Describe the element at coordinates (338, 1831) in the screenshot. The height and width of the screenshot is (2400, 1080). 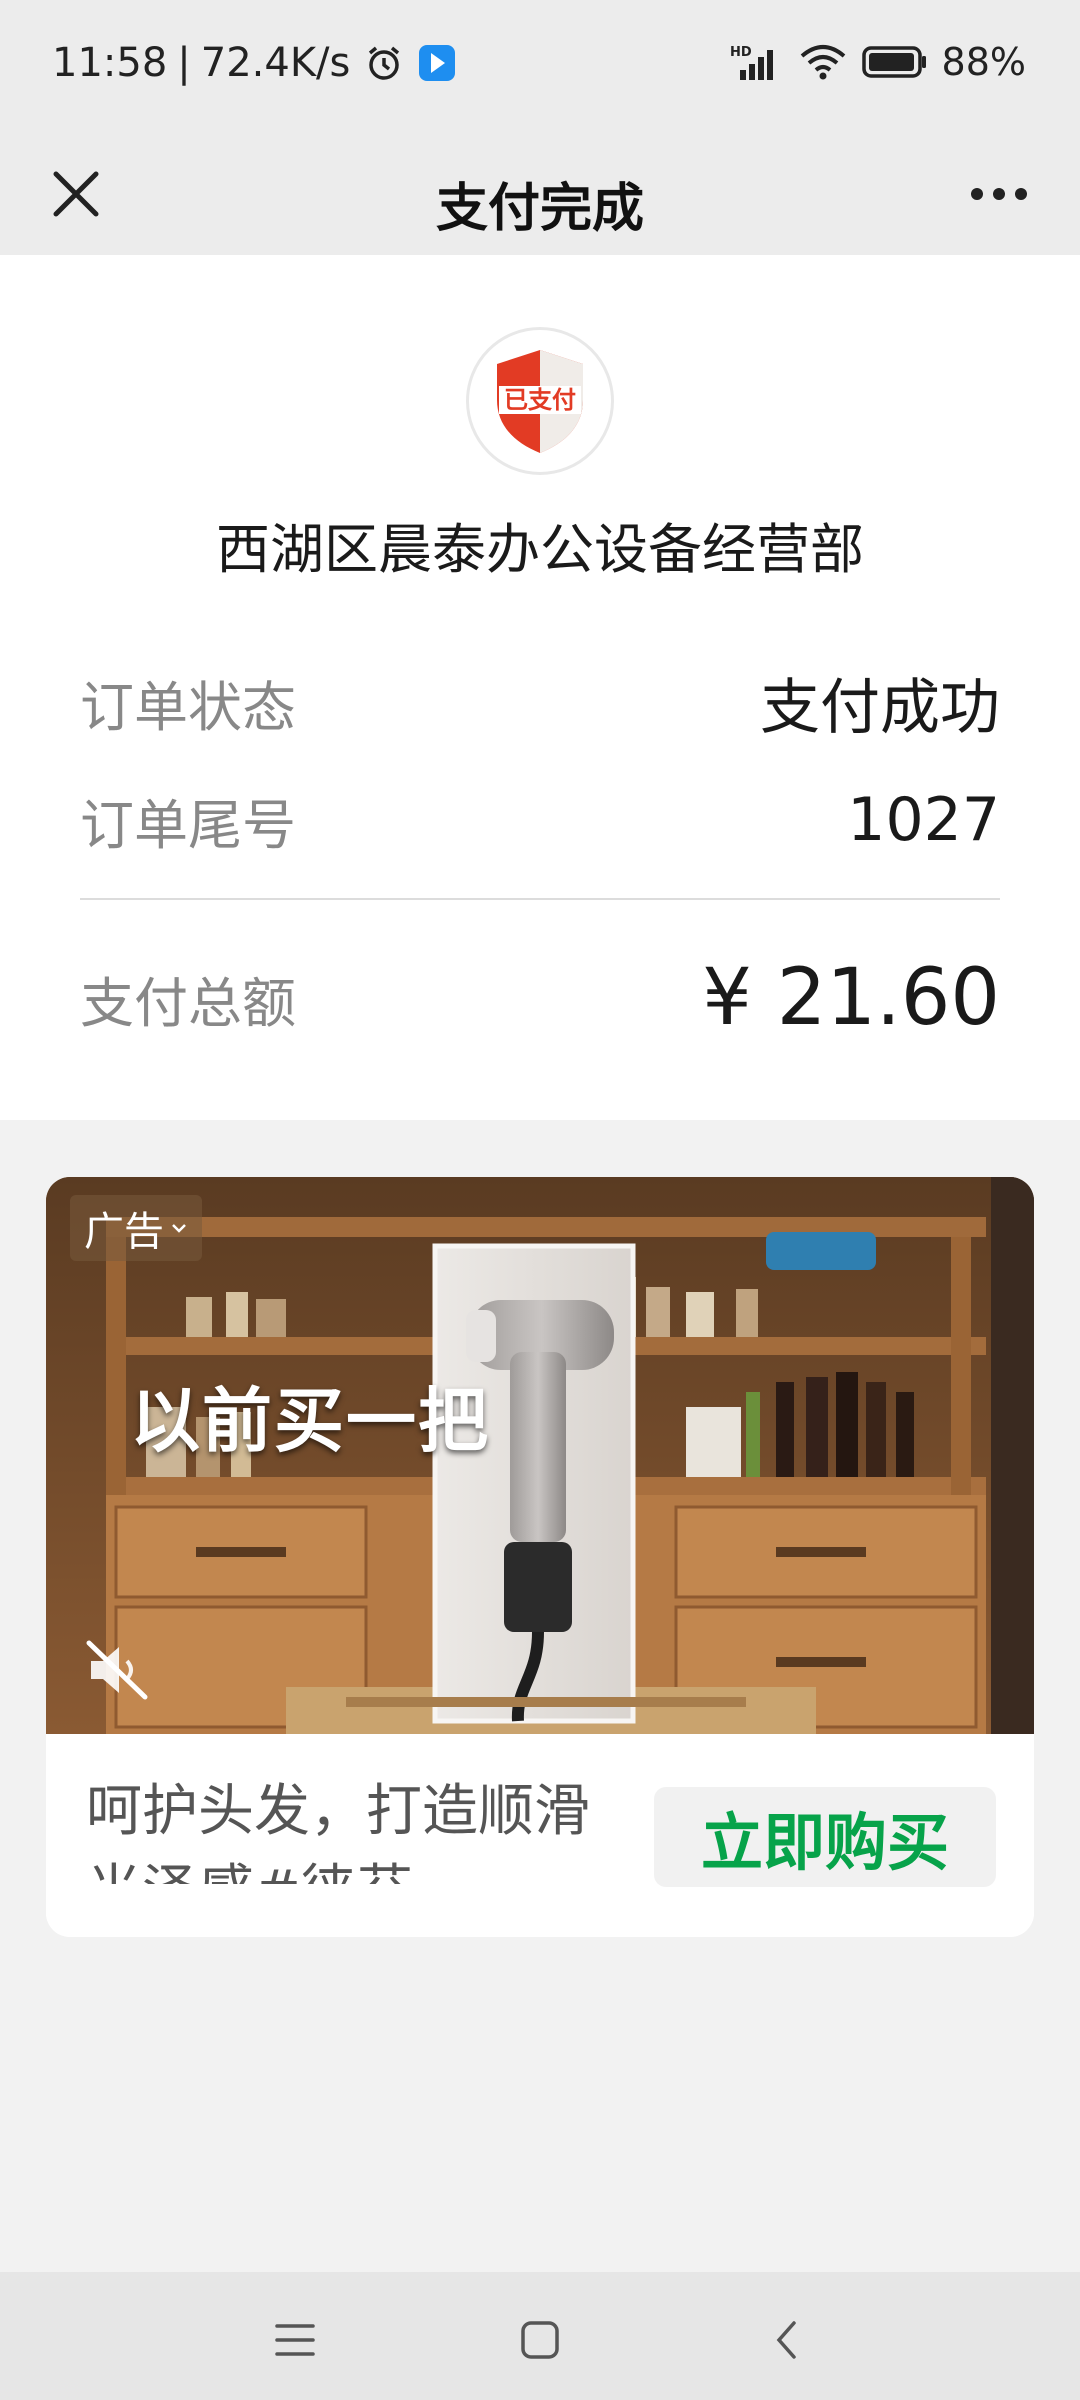
I see `ad-description: 呵护头发，打造顺滑光泽感#徕芬` at that location.